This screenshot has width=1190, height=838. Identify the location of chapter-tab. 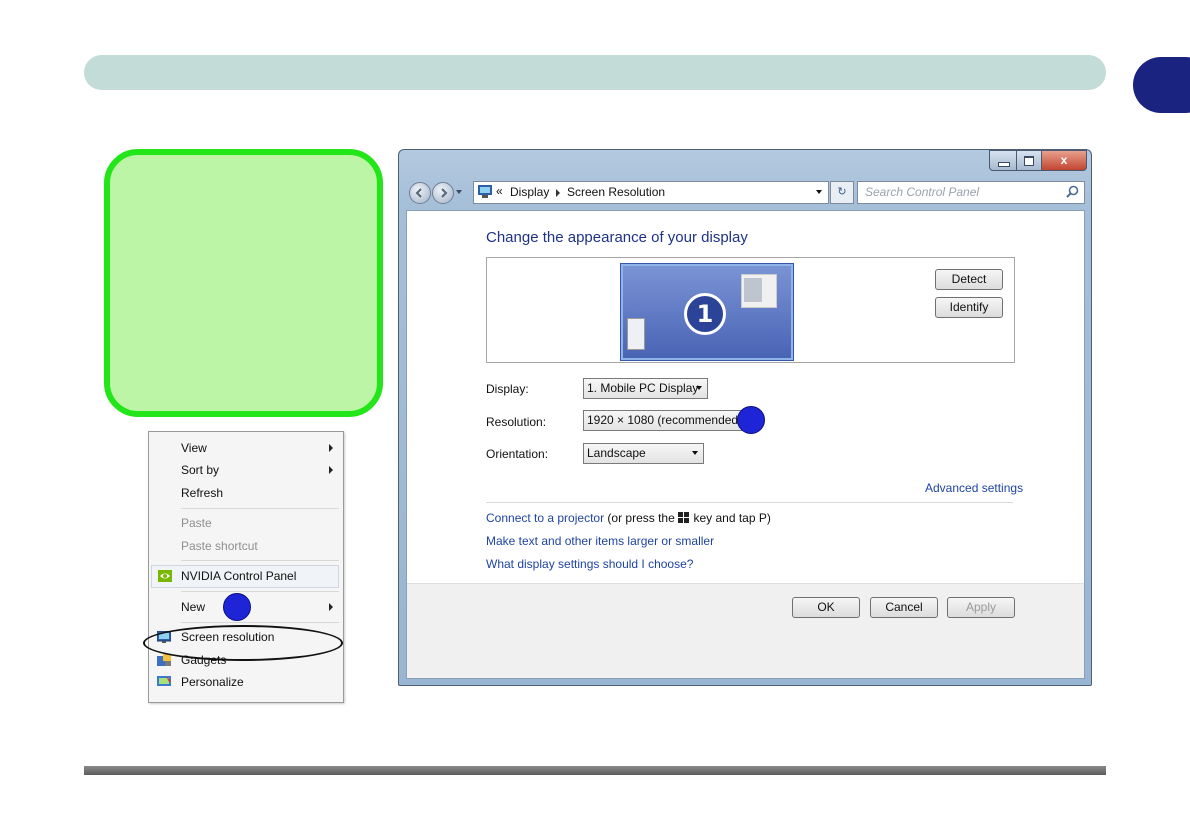
(1161, 85).